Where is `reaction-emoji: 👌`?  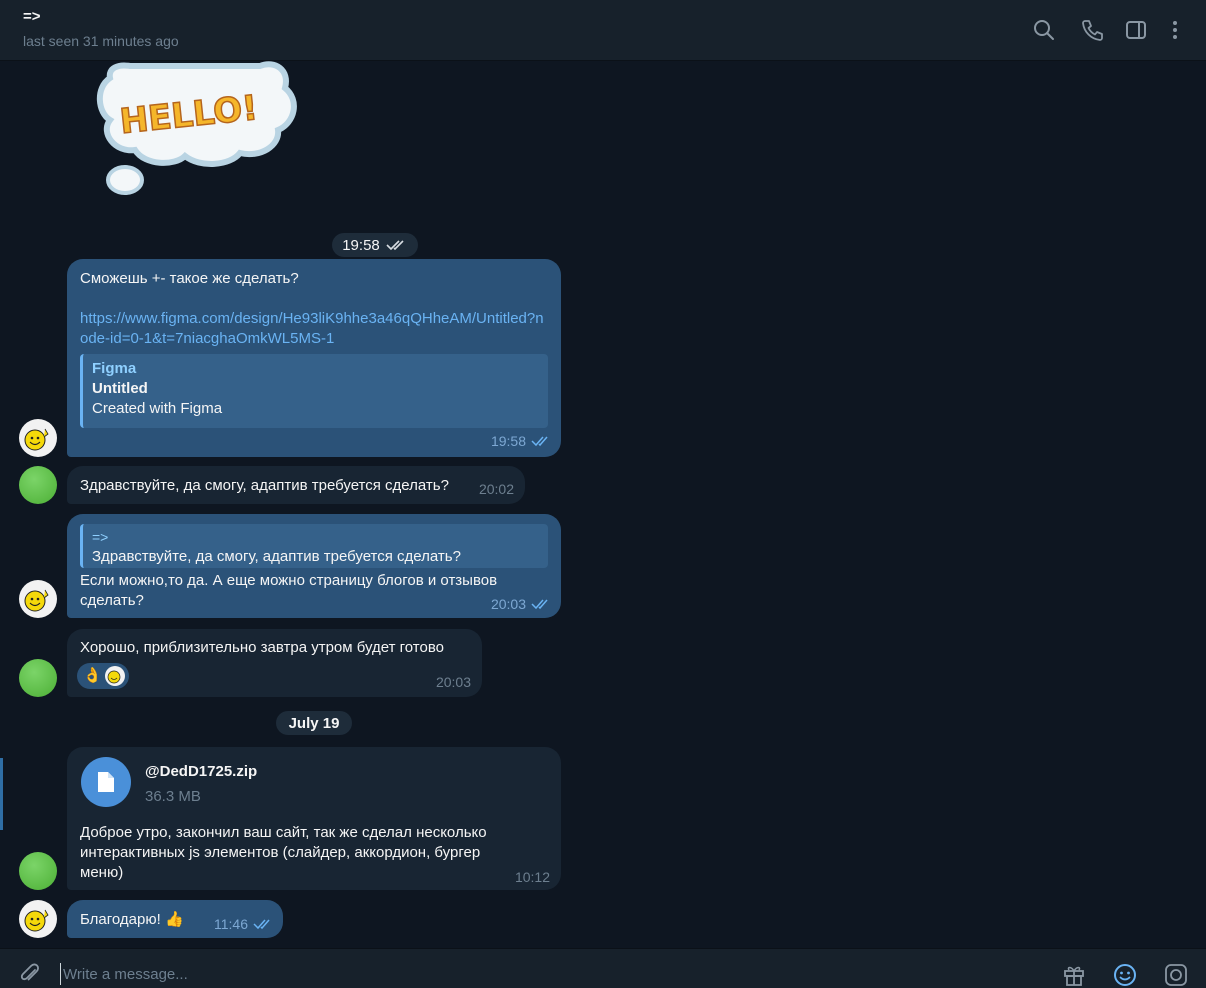
reaction-emoji: 👌 is located at coordinates (92, 675).